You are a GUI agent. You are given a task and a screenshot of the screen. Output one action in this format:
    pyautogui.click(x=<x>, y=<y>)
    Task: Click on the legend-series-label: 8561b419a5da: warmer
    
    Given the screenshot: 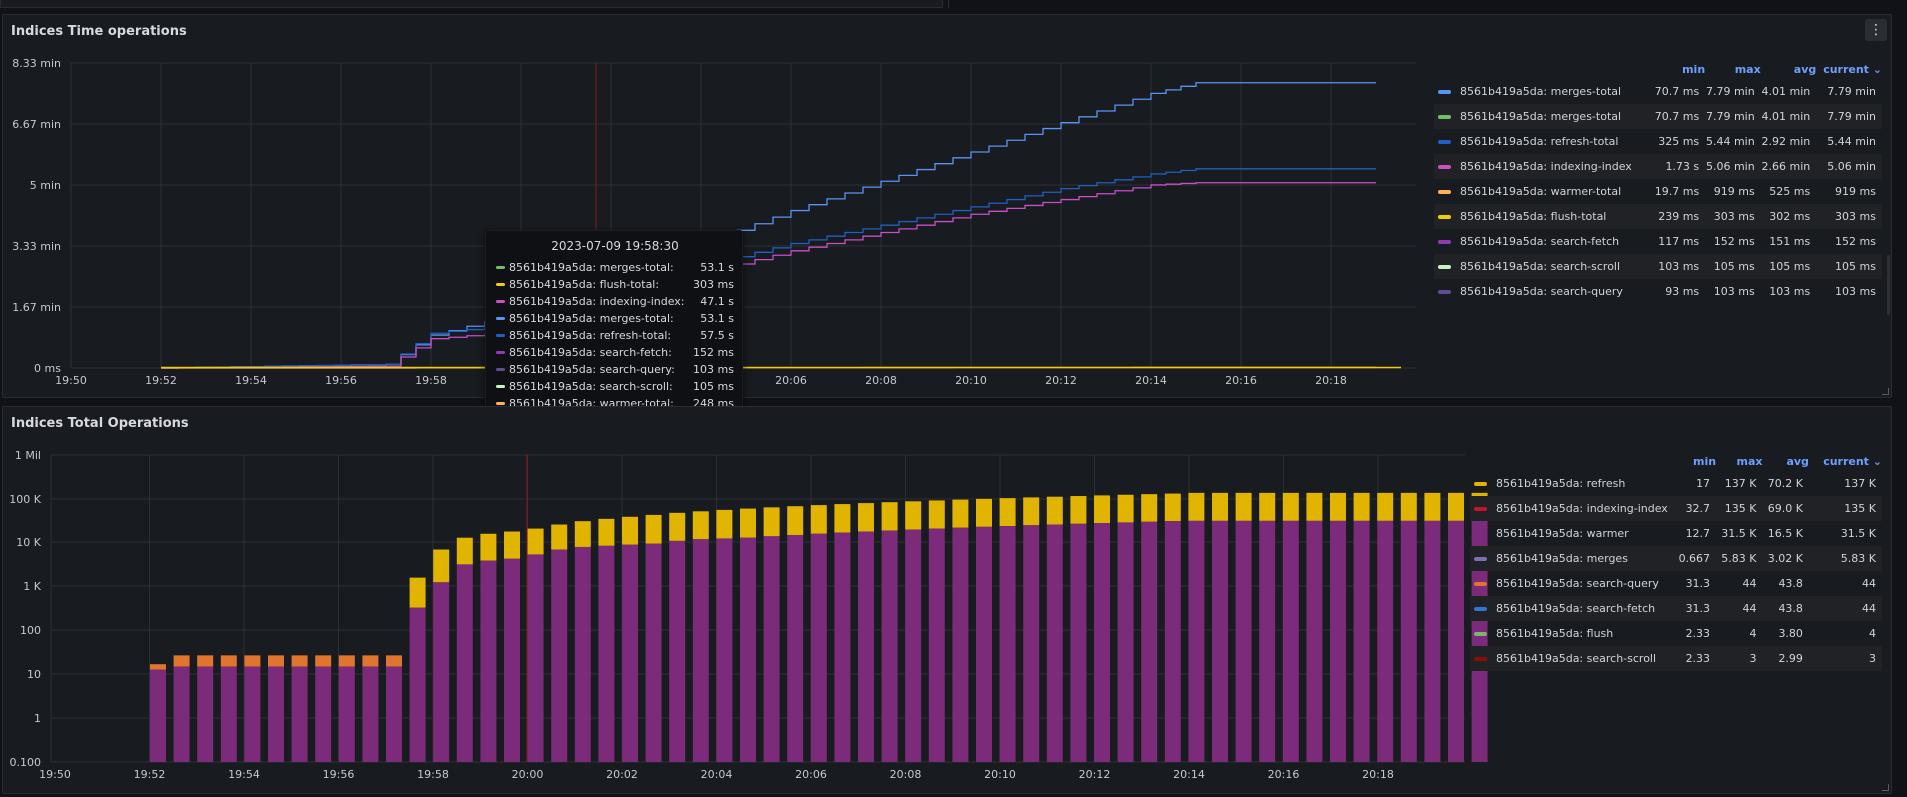 What is the action you would take?
    pyautogui.click(x=1562, y=533)
    